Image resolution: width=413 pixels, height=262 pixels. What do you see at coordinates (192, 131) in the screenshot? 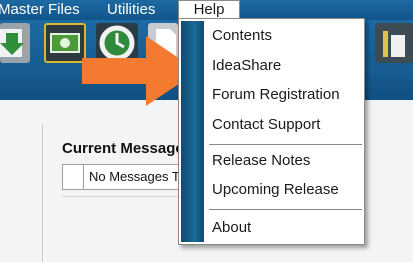
I see `menu-stripe` at bounding box center [192, 131].